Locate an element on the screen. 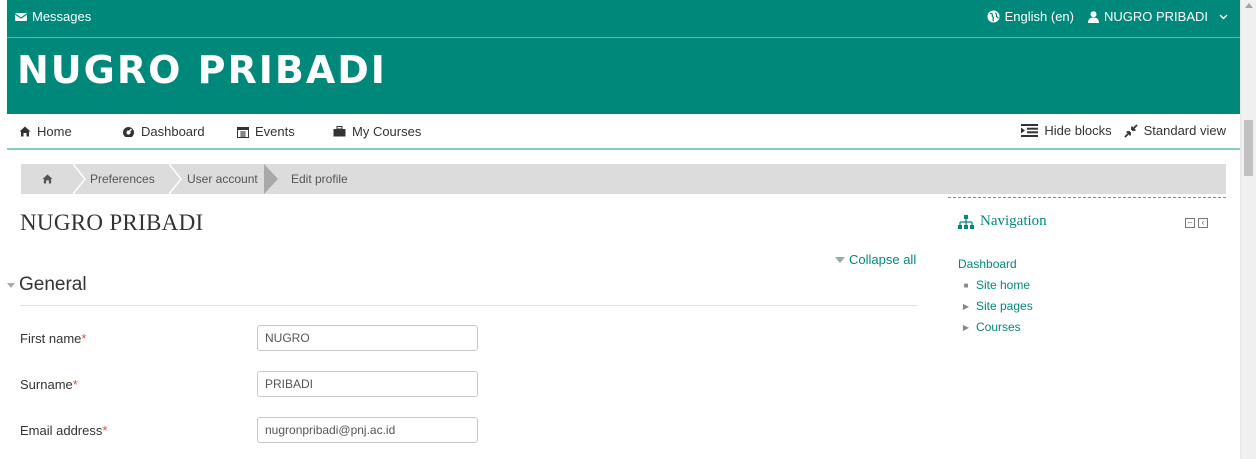 The width and height of the screenshot is (1256, 459). section-divider is located at coordinates (469, 305).